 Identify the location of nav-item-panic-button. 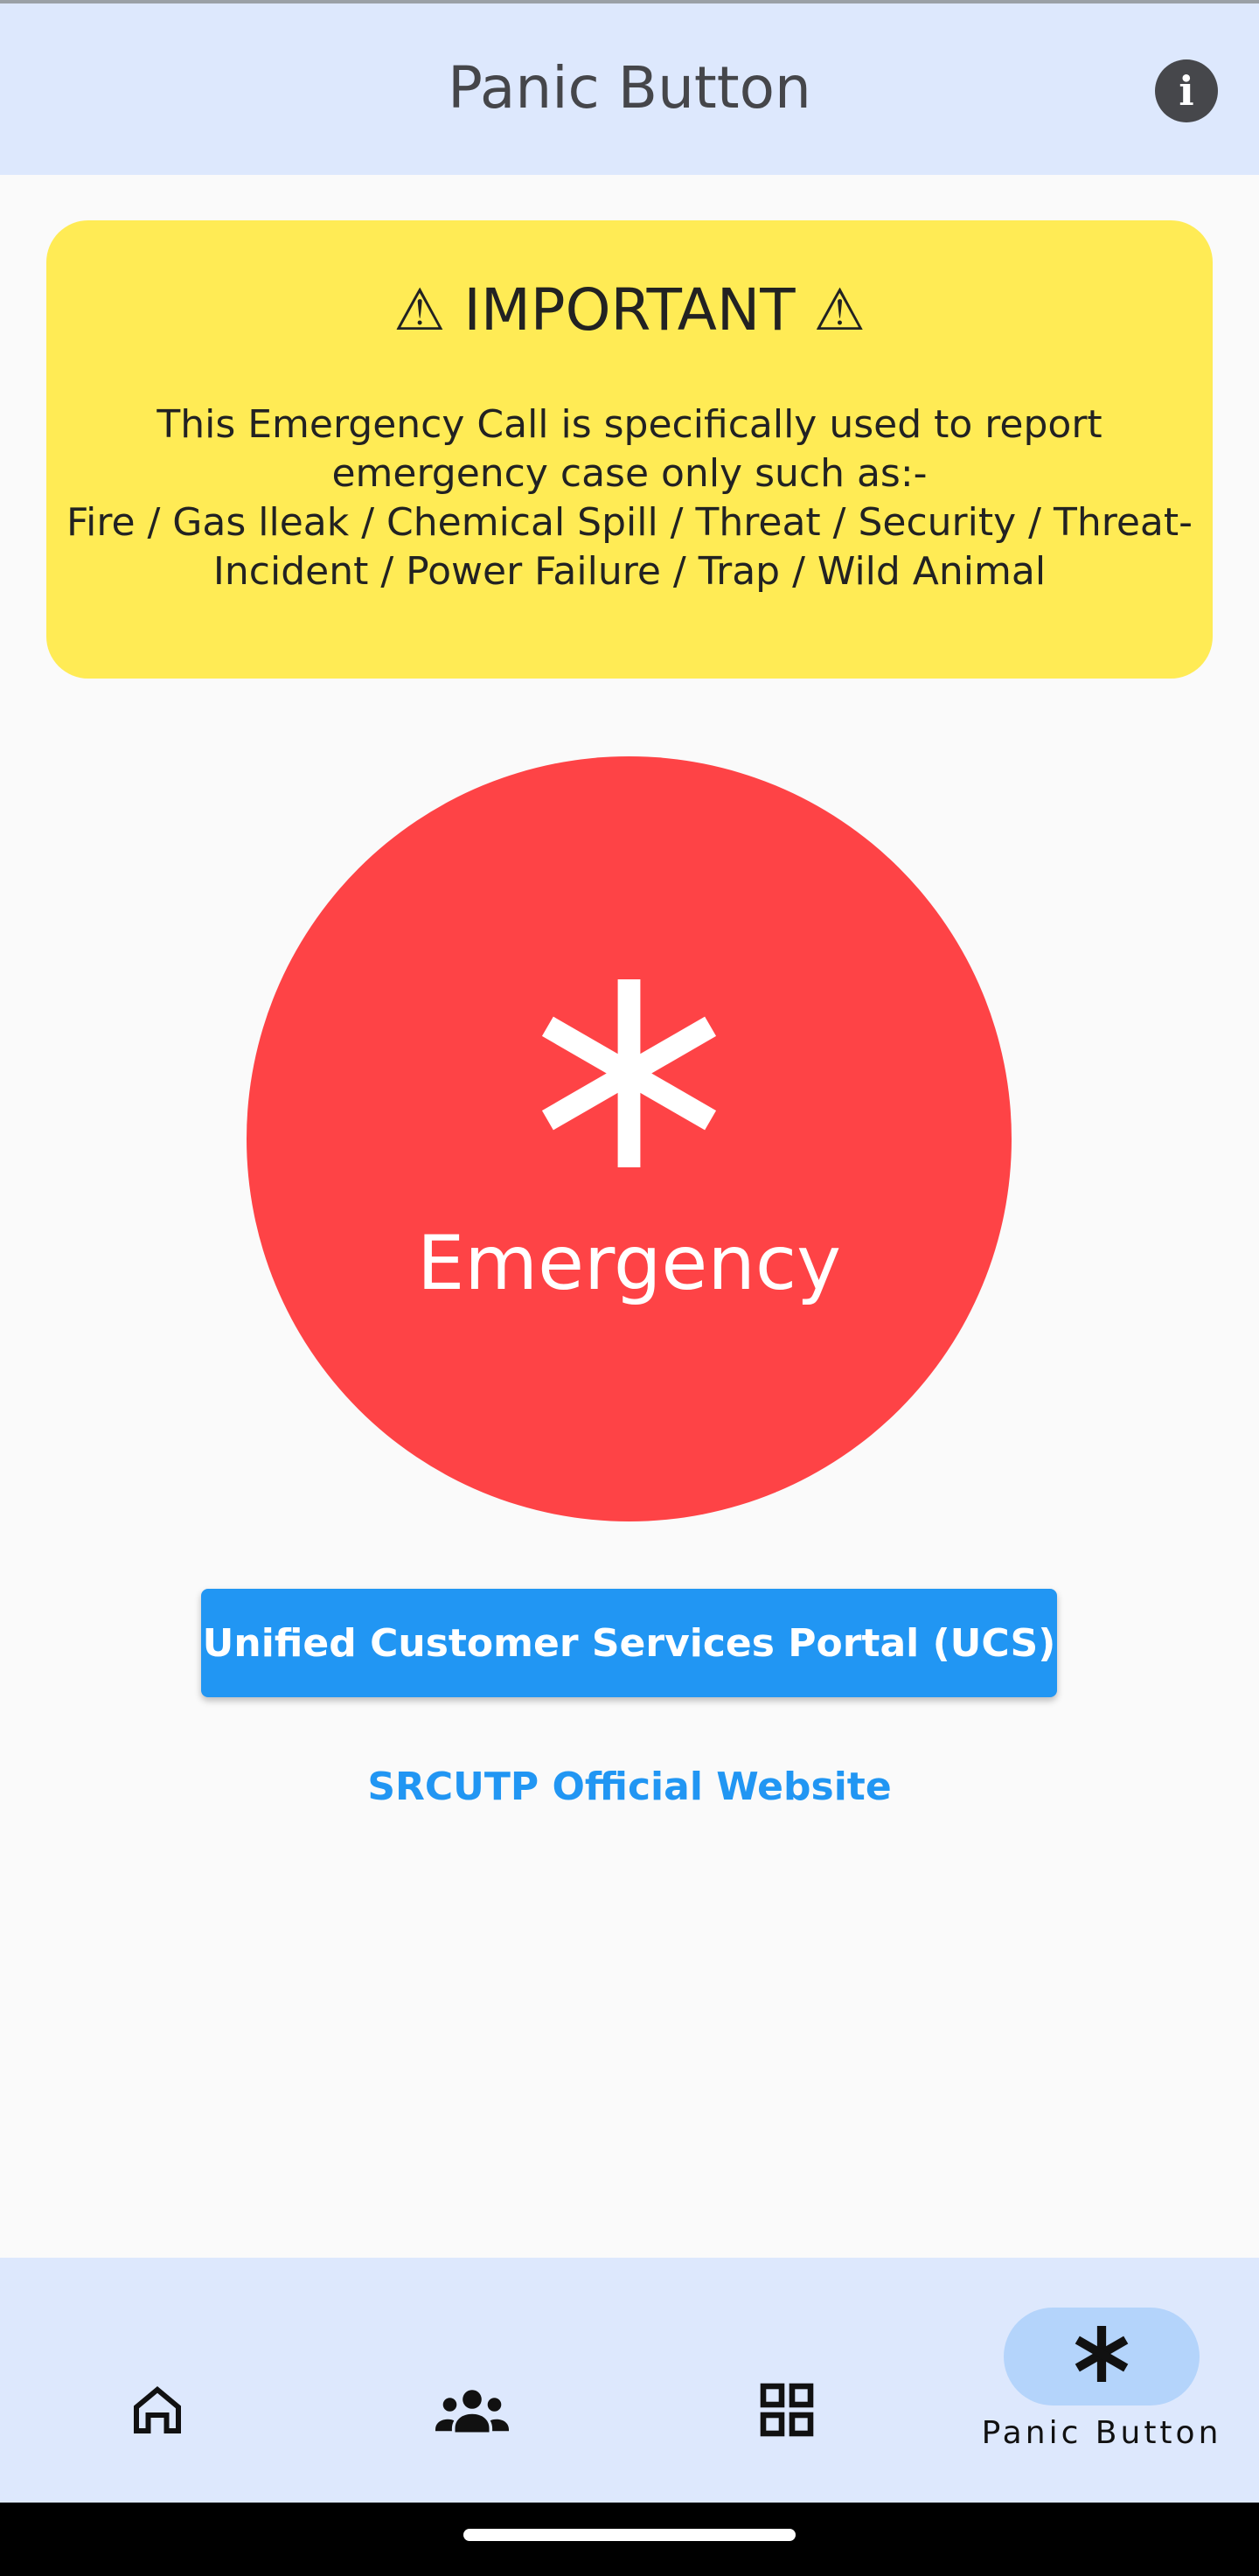
(1101, 2380).